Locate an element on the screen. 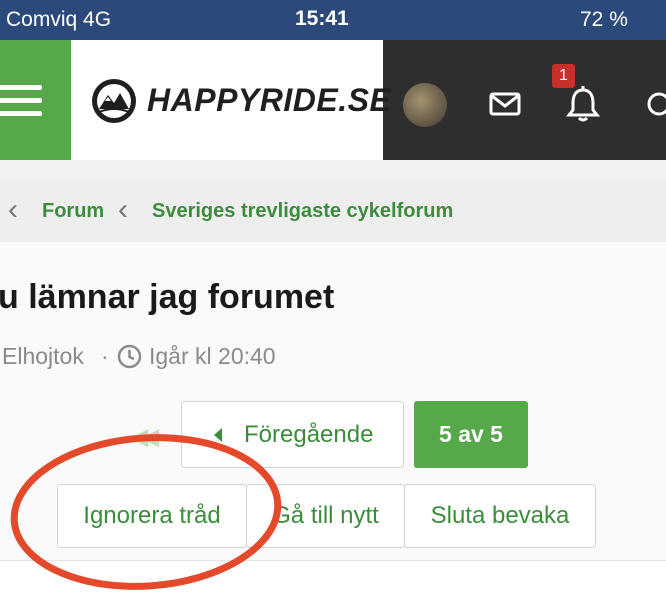  carrier-label: Comviq 4G is located at coordinates (59, 19).